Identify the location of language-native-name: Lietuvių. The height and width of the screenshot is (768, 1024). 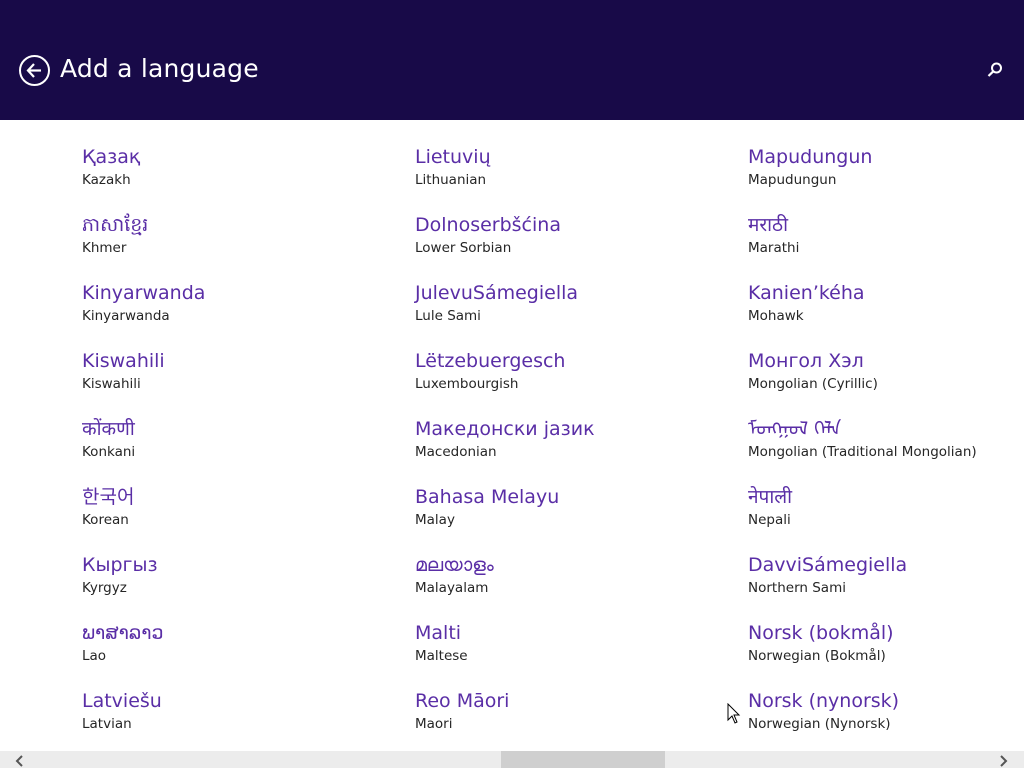
(453, 157).